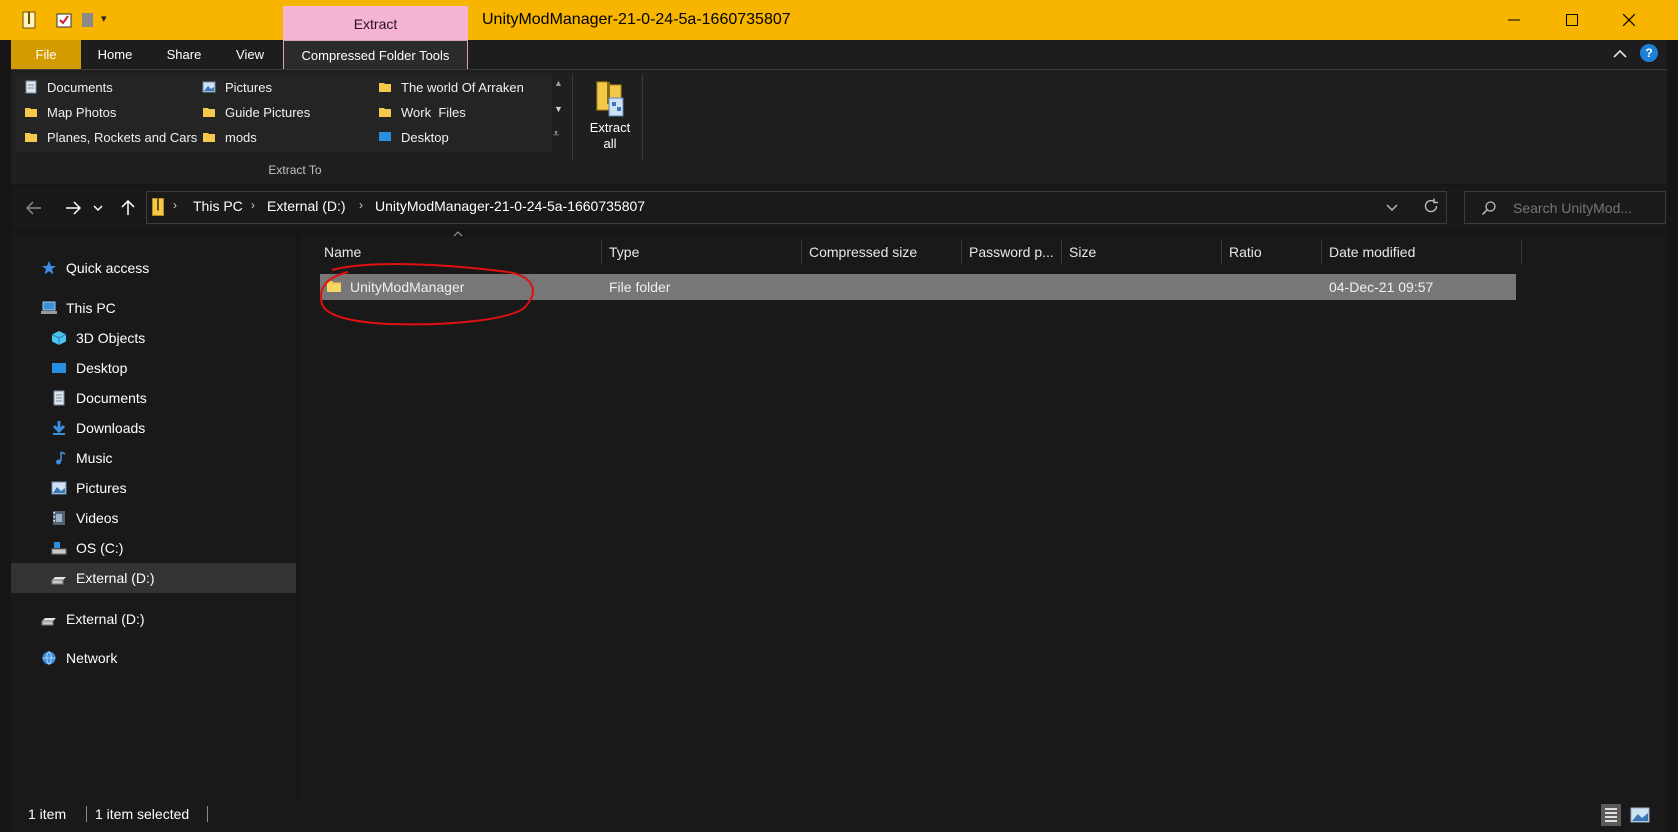 This screenshot has height=832, width=1678. What do you see at coordinates (1672, 436) in the screenshot?
I see `window-frame-right` at bounding box center [1672, 436].